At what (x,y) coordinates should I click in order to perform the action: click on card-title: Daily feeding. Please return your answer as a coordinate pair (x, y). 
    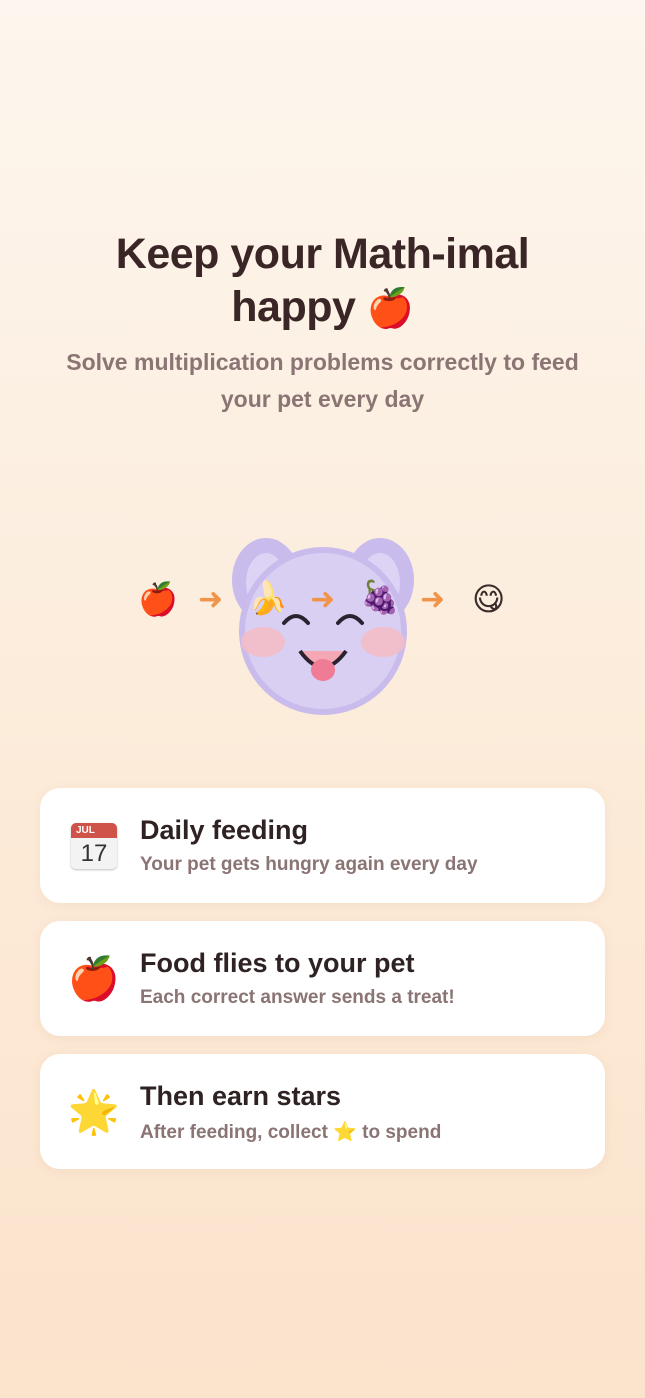
    Looking at the image, I should click on (224, 830).